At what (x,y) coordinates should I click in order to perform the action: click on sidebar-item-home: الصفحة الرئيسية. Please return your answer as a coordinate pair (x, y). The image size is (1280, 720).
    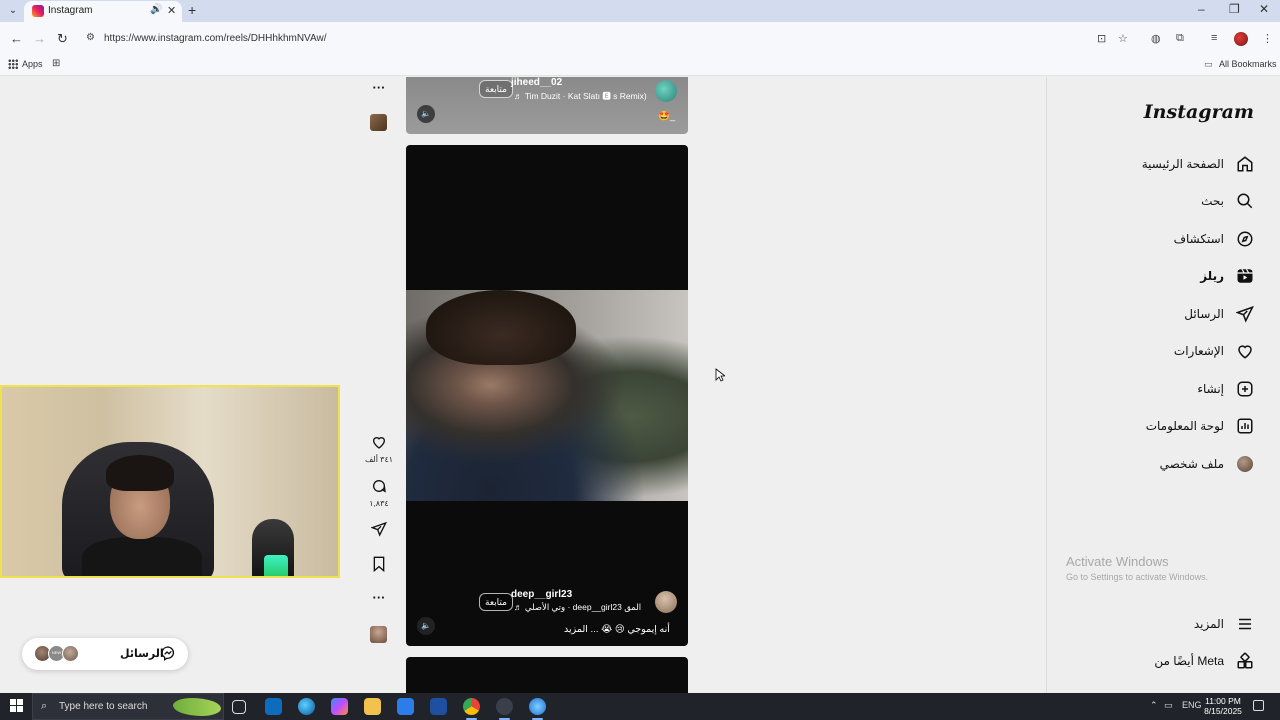
    Looking at the image, I should click on (1199, 164).